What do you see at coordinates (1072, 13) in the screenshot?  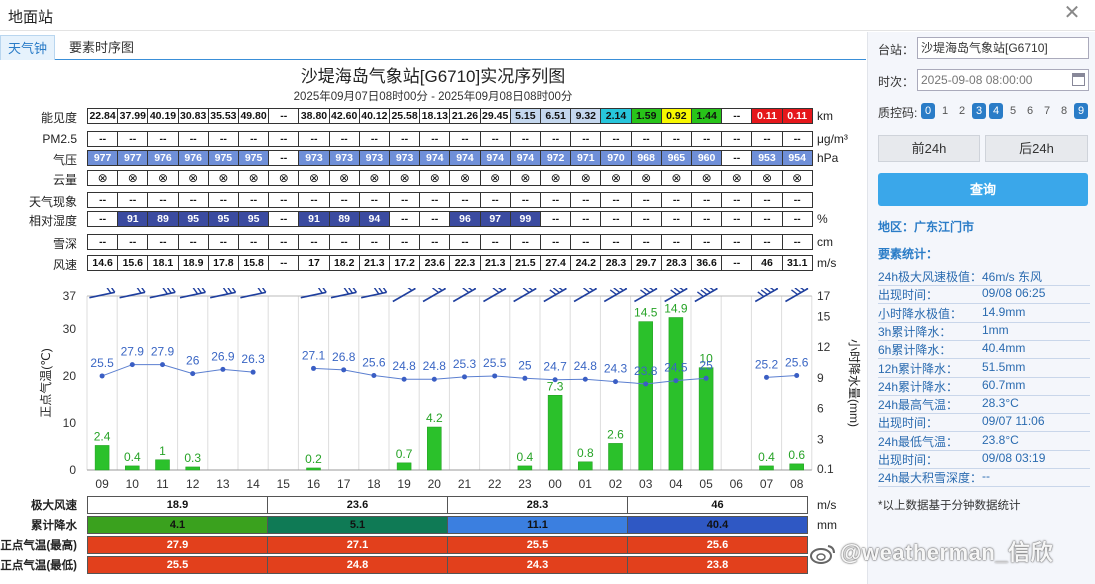 I see `close-icon: ✕` at bounding box center [1072, 13].